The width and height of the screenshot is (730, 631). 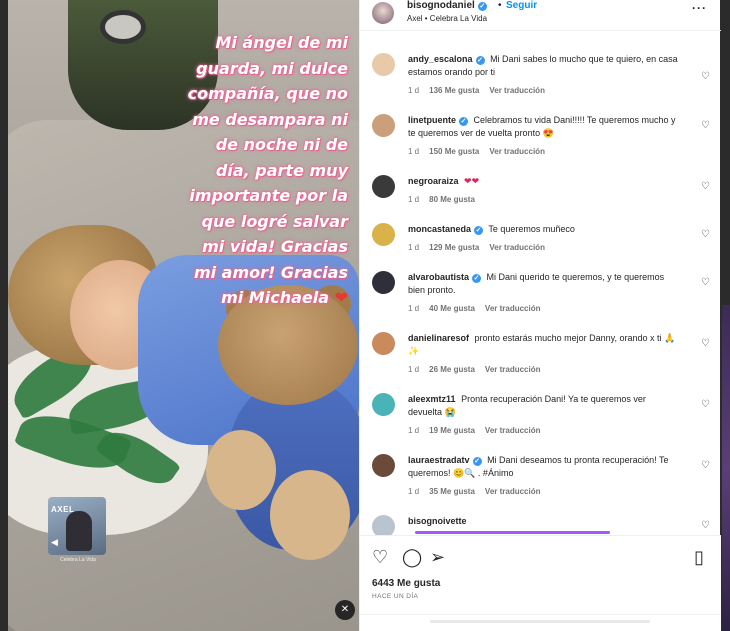 What do you see at coordinates (433, 181) in the screenshot?
I see `comment-username: negroaraiza` at bounding box center [433, 181].